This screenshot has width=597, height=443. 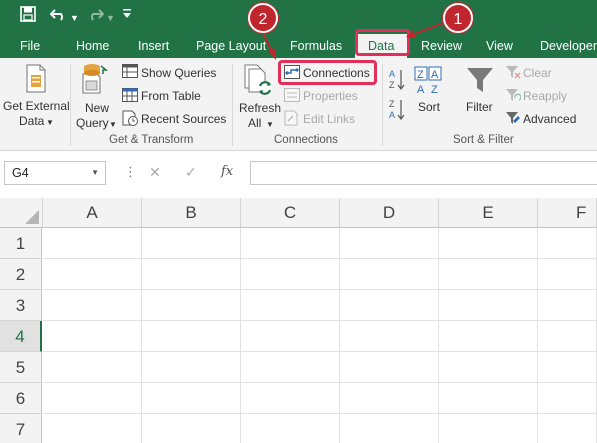 What do you see at coordinates (21, 367) in the screenshot?
I see `row-header-5: 5` at bounding box center [21, 367].